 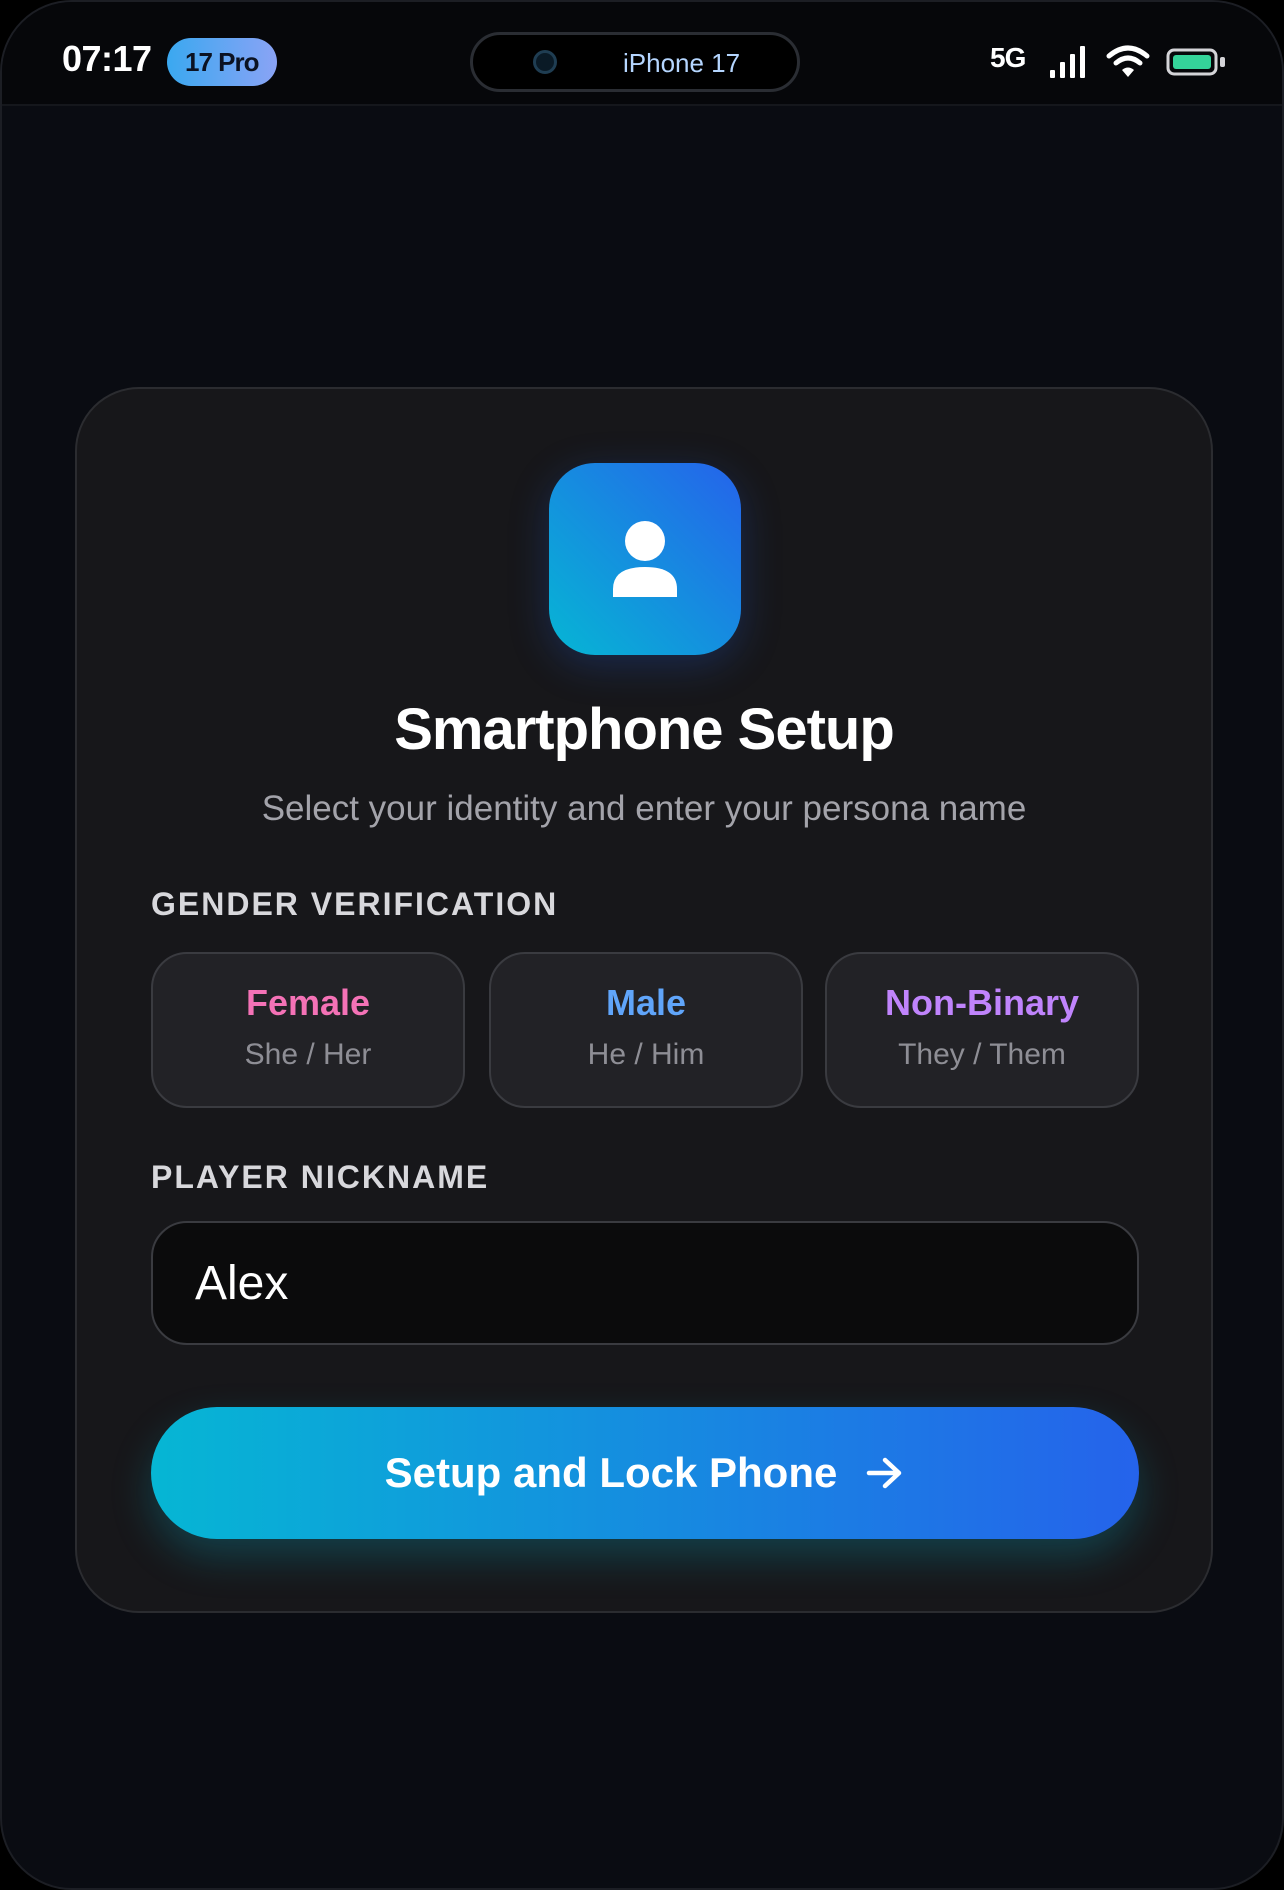 What do you see at coordinates (355, 904) in the screenshot?
I see `gender-section-label: GENDER VERIFICATION` at bounding box center [355, 904].